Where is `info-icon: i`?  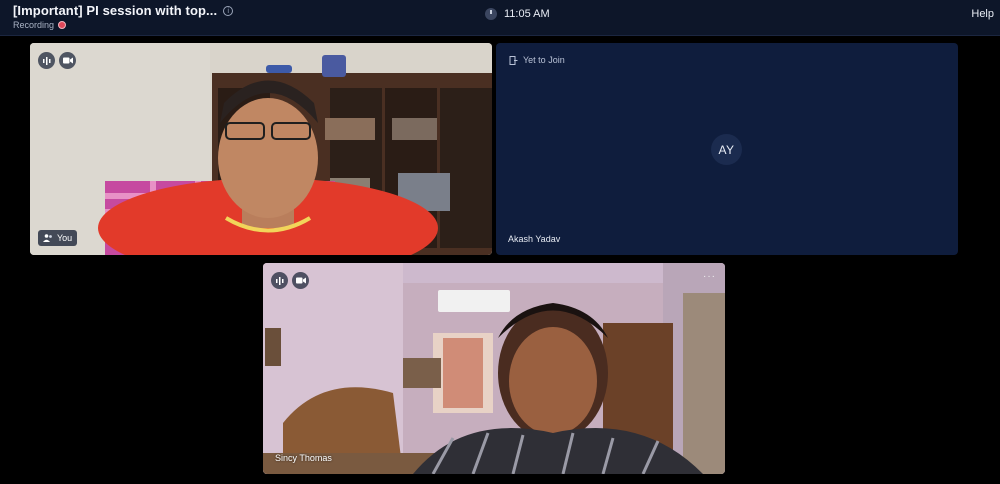
info-icon: i is located at coordinates (228, 10).